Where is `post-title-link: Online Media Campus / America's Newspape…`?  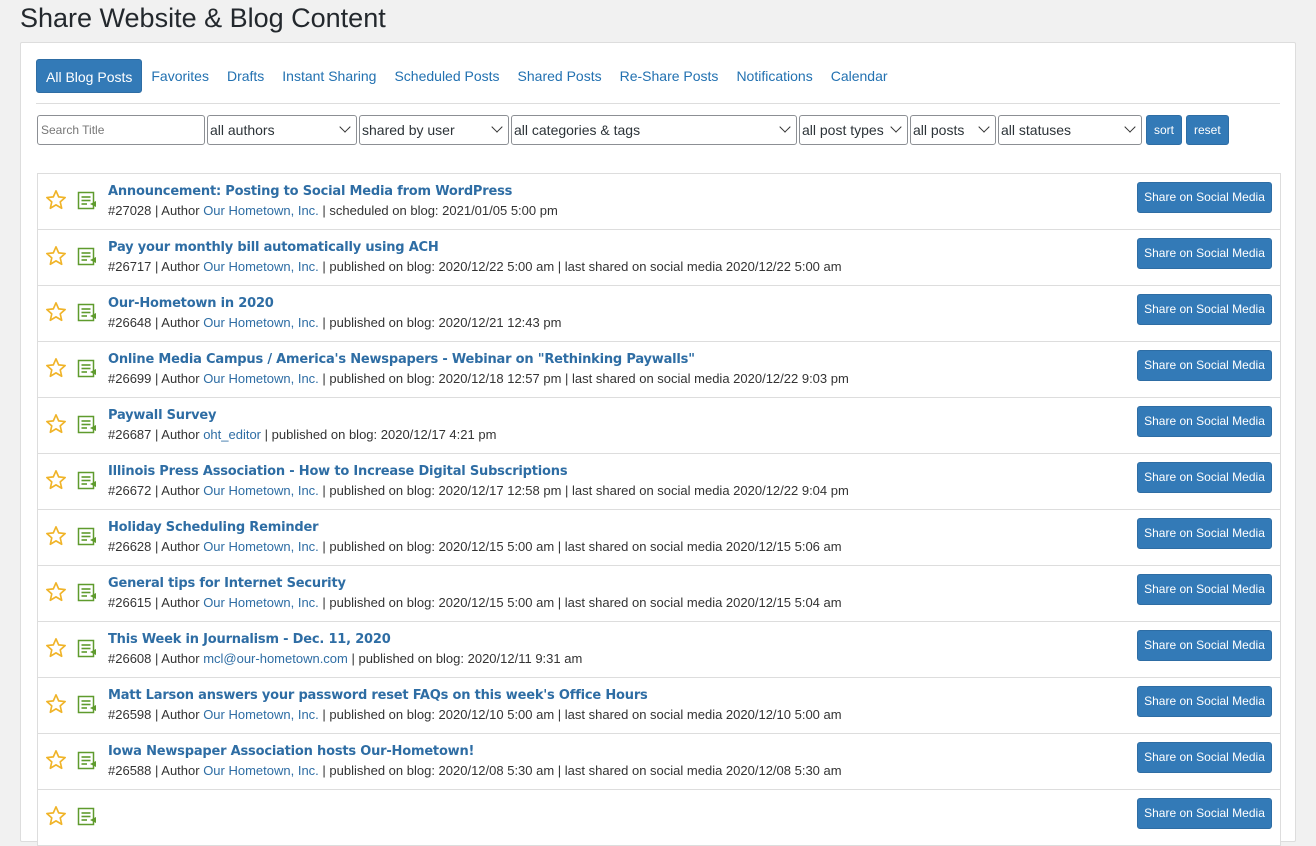
post-title-link: Online Media Campus / America's Newspape… is located at coordinates (401, 359).